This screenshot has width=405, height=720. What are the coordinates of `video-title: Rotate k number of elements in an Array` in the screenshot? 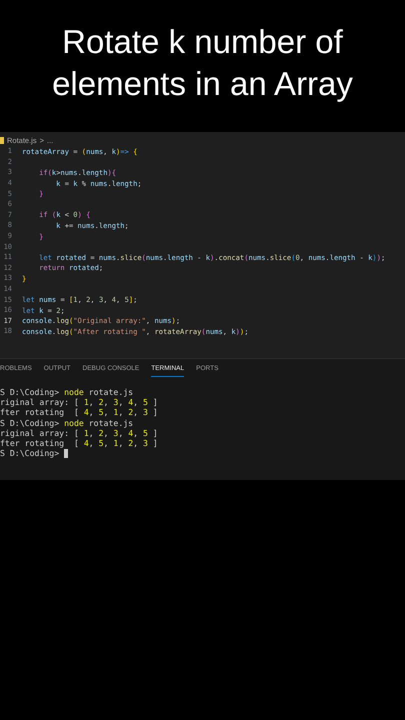 It's located at (202, 63).